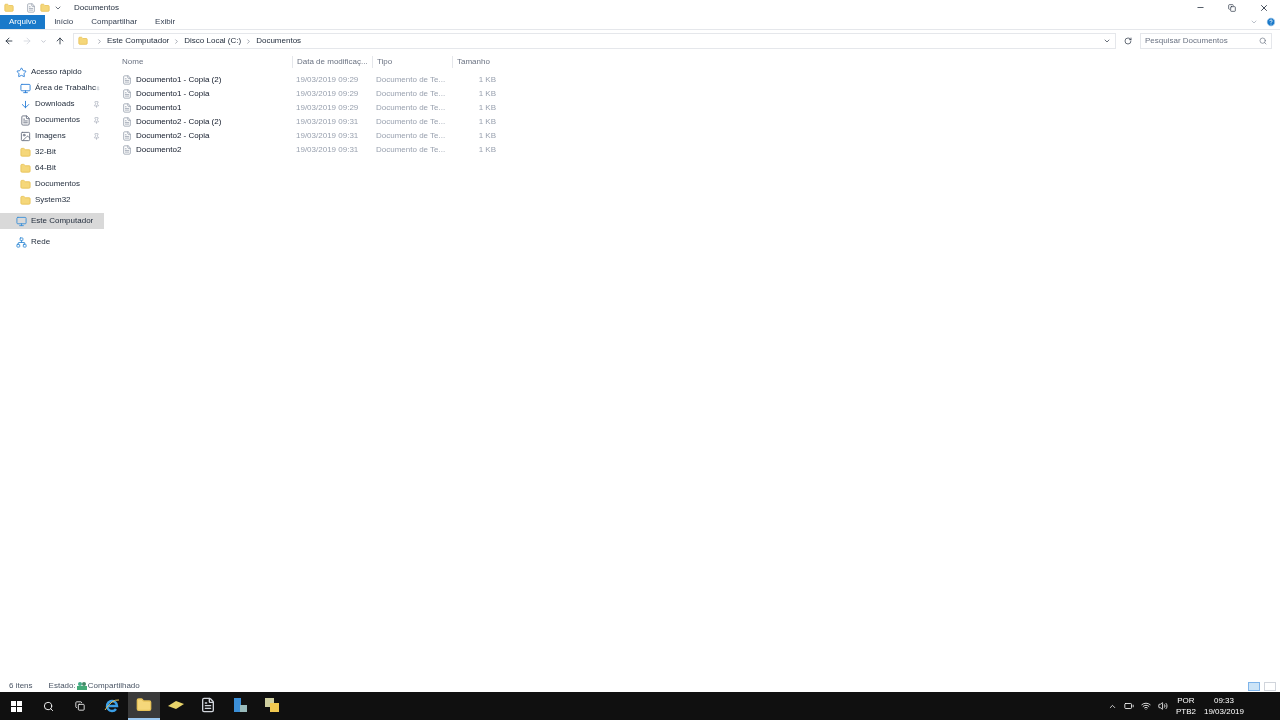  What do you see at coordinates (60, 41) in the screenshot?
I see `up-icon` at bounding box center [60, 41].